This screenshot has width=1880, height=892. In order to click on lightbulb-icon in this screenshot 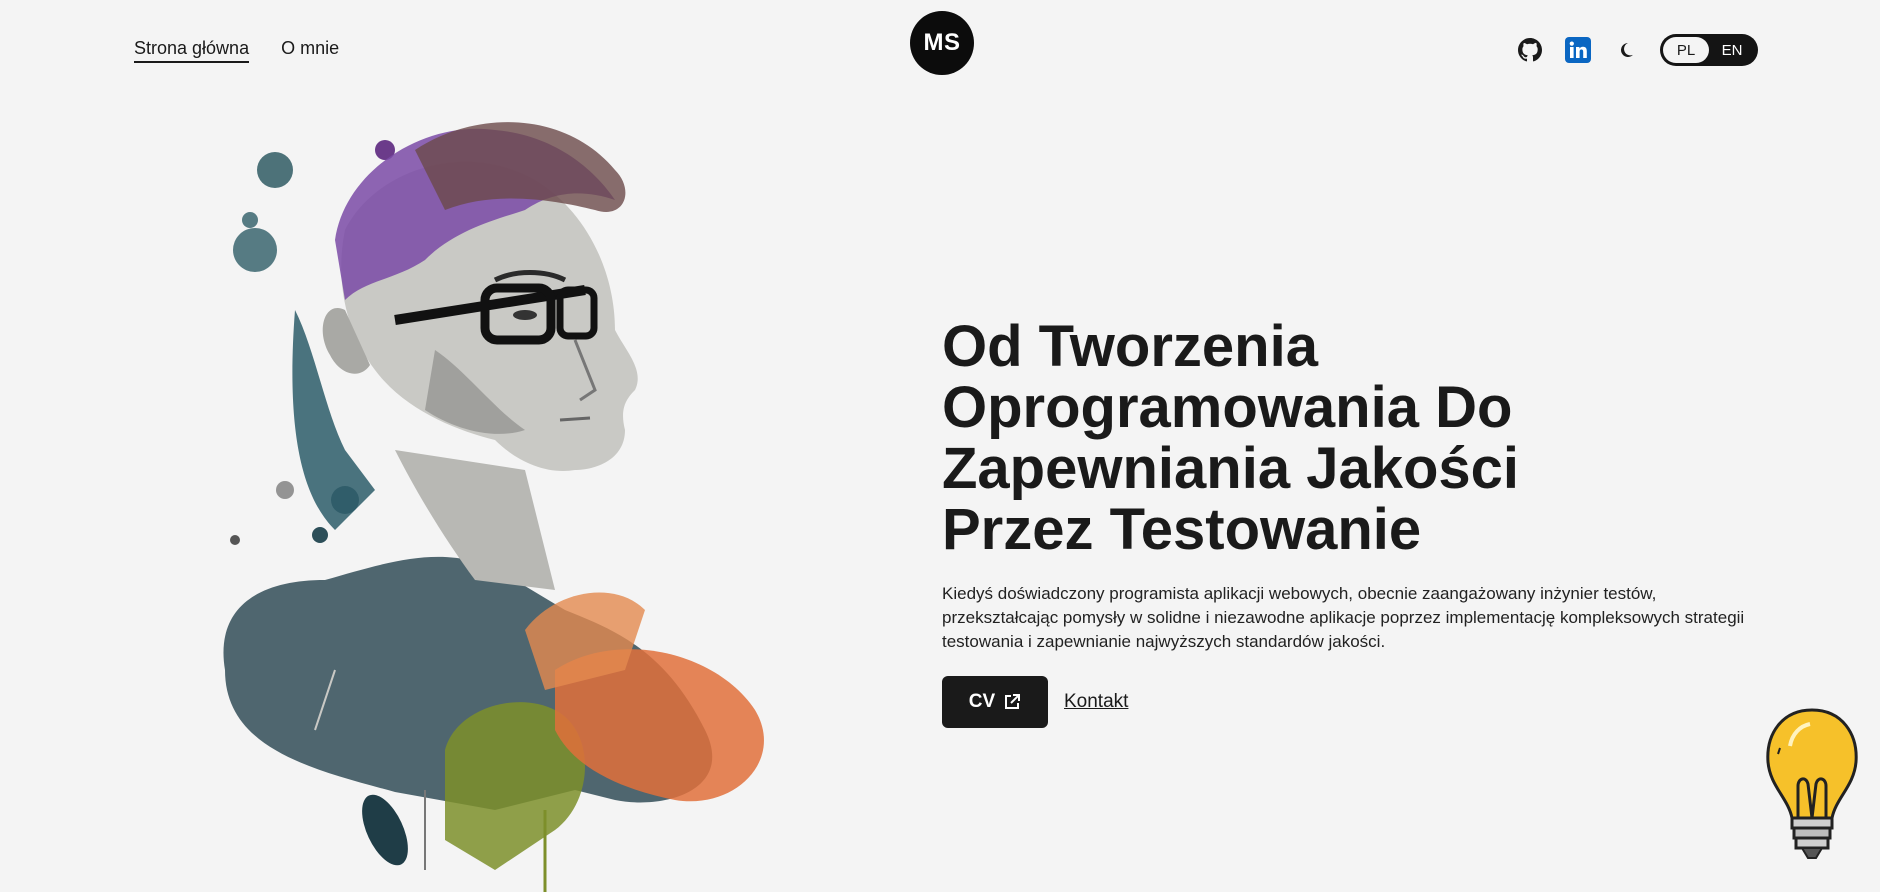, I will do `click(1812, 792)`.